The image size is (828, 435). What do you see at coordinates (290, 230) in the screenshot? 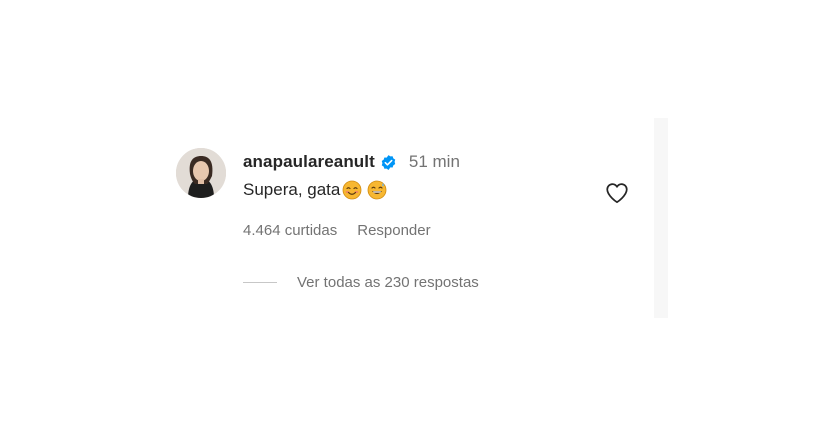
I see `likes-count: 4.464 curtidas` at bounding box center [290, 230].